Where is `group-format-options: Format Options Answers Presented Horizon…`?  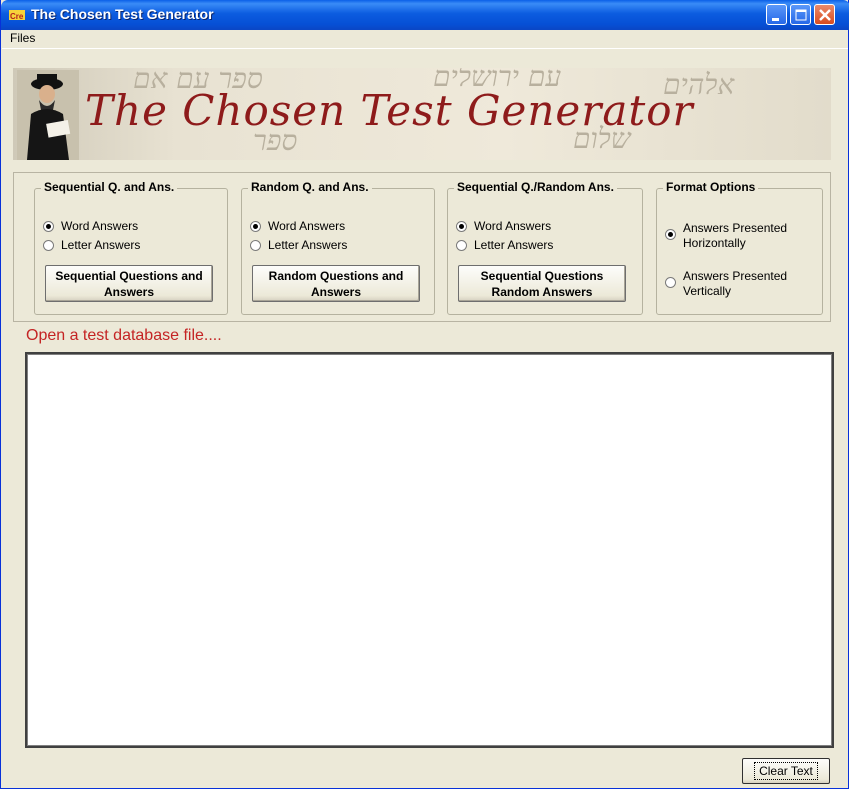
group-format-options: Format Options Answers Presented Horizon… is located at coordinates (739, 247).